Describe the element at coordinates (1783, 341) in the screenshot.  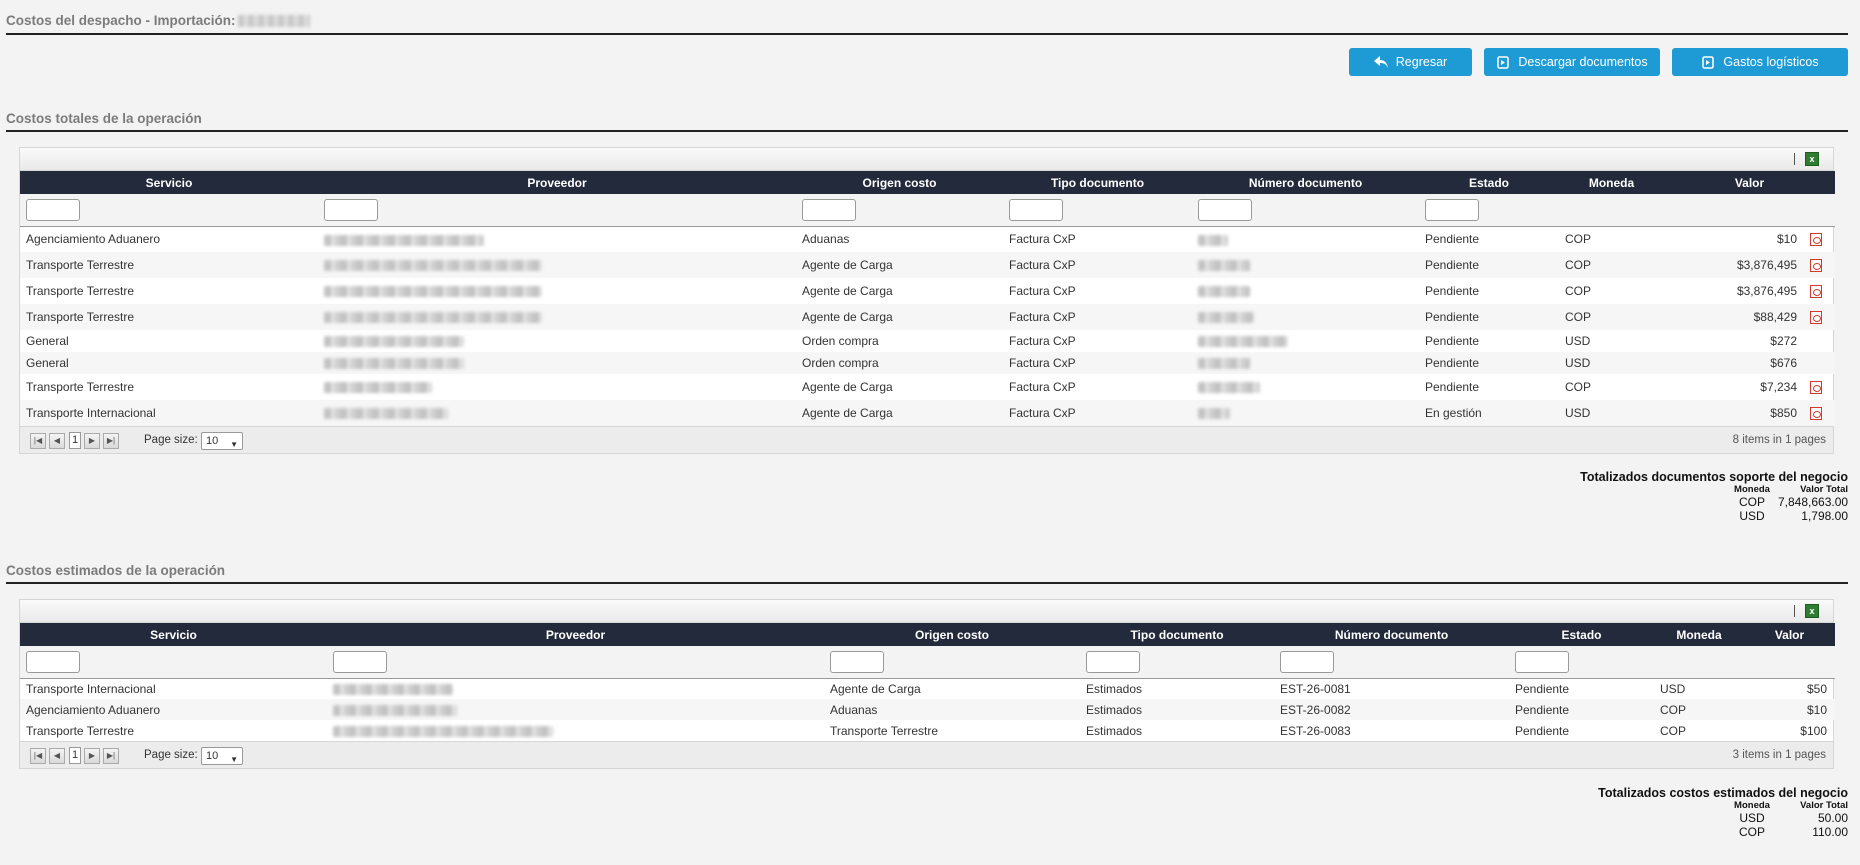
I see `cell-valor: $272` at that location.